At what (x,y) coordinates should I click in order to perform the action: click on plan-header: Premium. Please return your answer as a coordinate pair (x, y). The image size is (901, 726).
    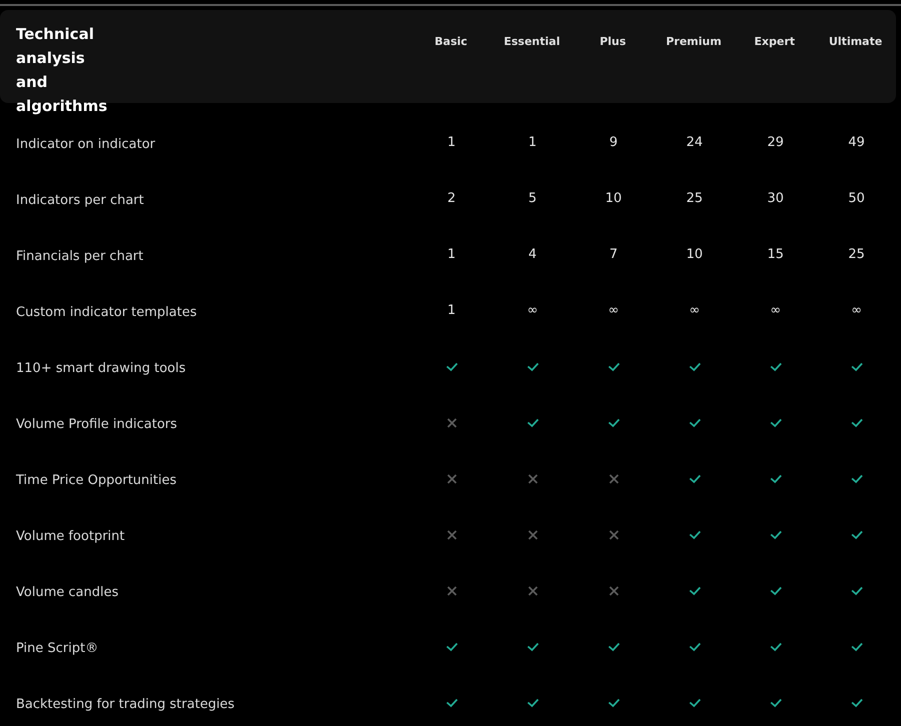
    Looking at the image, I should click on (694, 42).